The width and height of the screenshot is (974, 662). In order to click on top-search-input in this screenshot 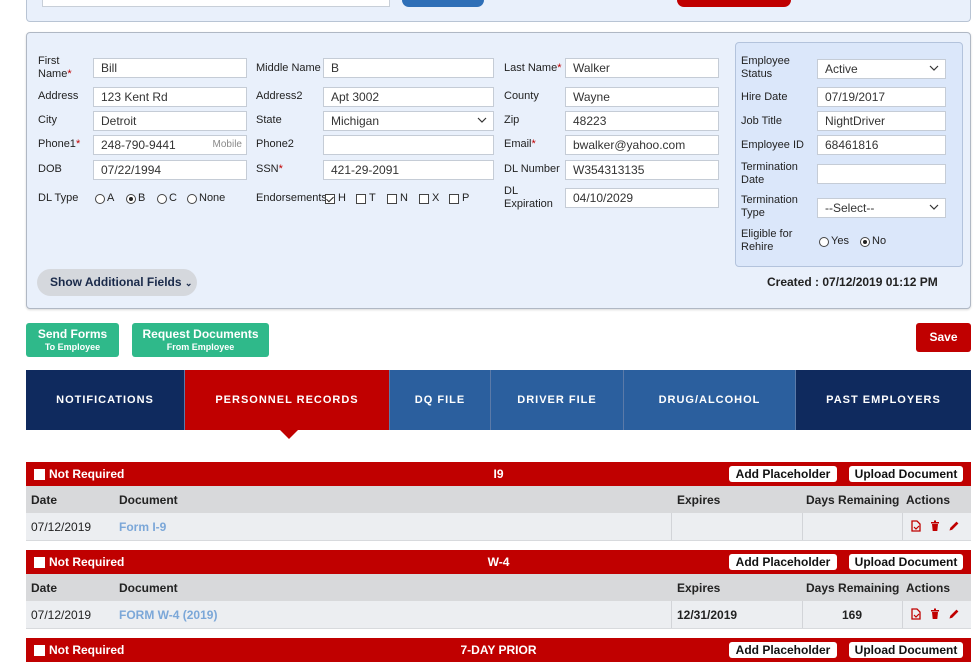, I will do `click(216, 3)`.